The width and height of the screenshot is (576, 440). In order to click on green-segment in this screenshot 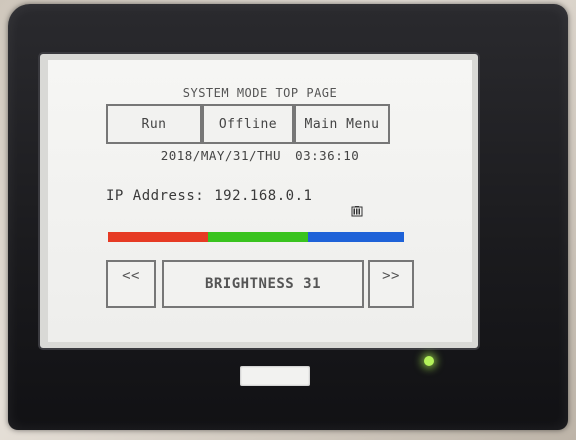, I will do `click(258, 237)`.